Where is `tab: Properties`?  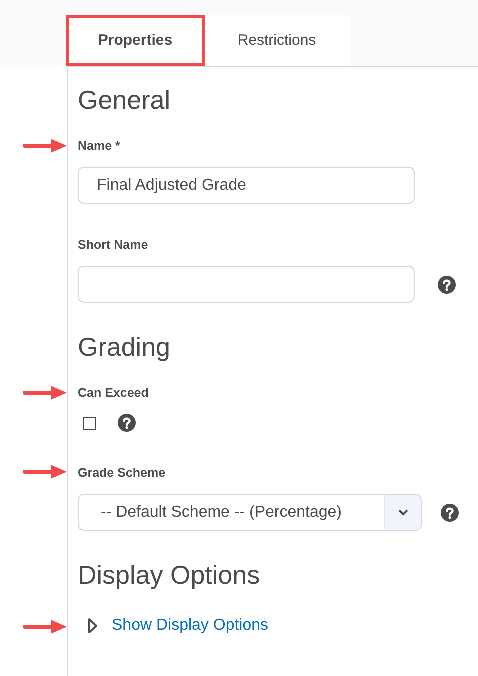
tab: Properties is located at coordinates (135, 40).